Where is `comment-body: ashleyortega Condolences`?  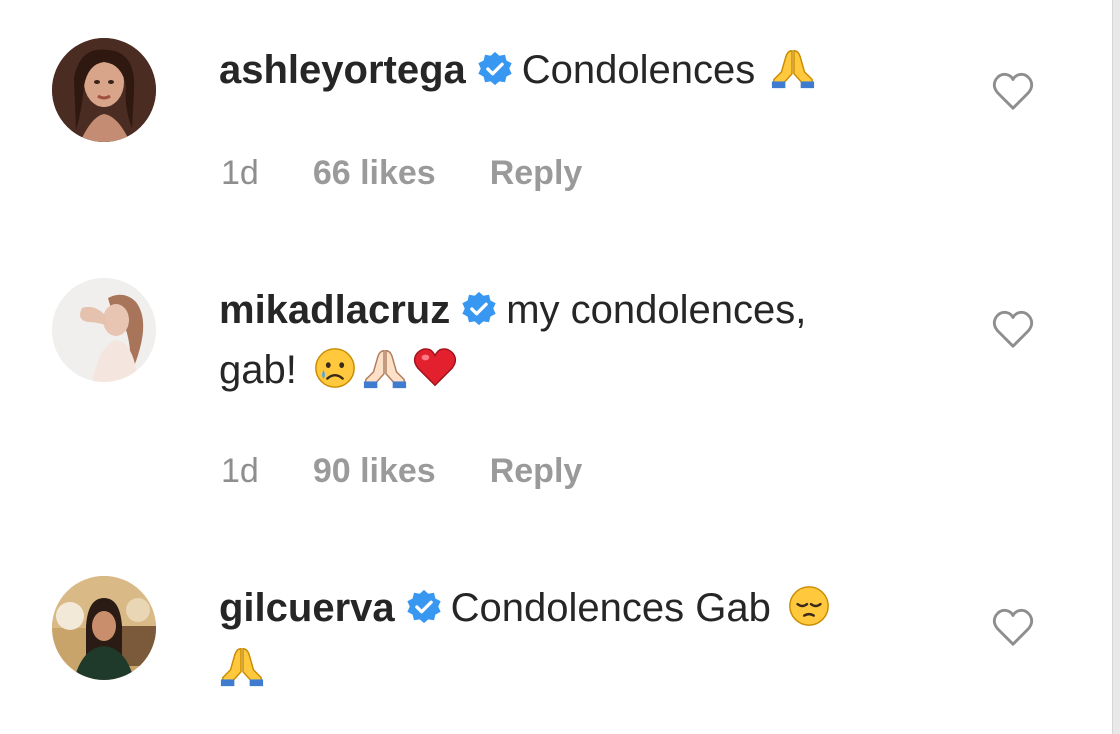
comment-body: ashleyortega Condolences is located at coordinates (569, 70).